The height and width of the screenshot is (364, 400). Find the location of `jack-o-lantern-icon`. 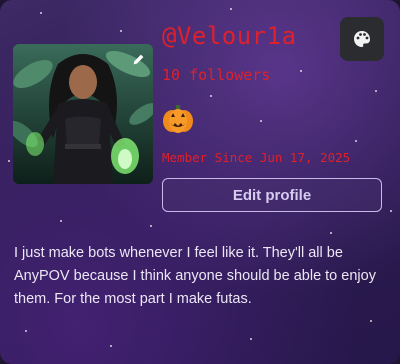

jack-o-lantern-icon is located at coordinates (178, 119).